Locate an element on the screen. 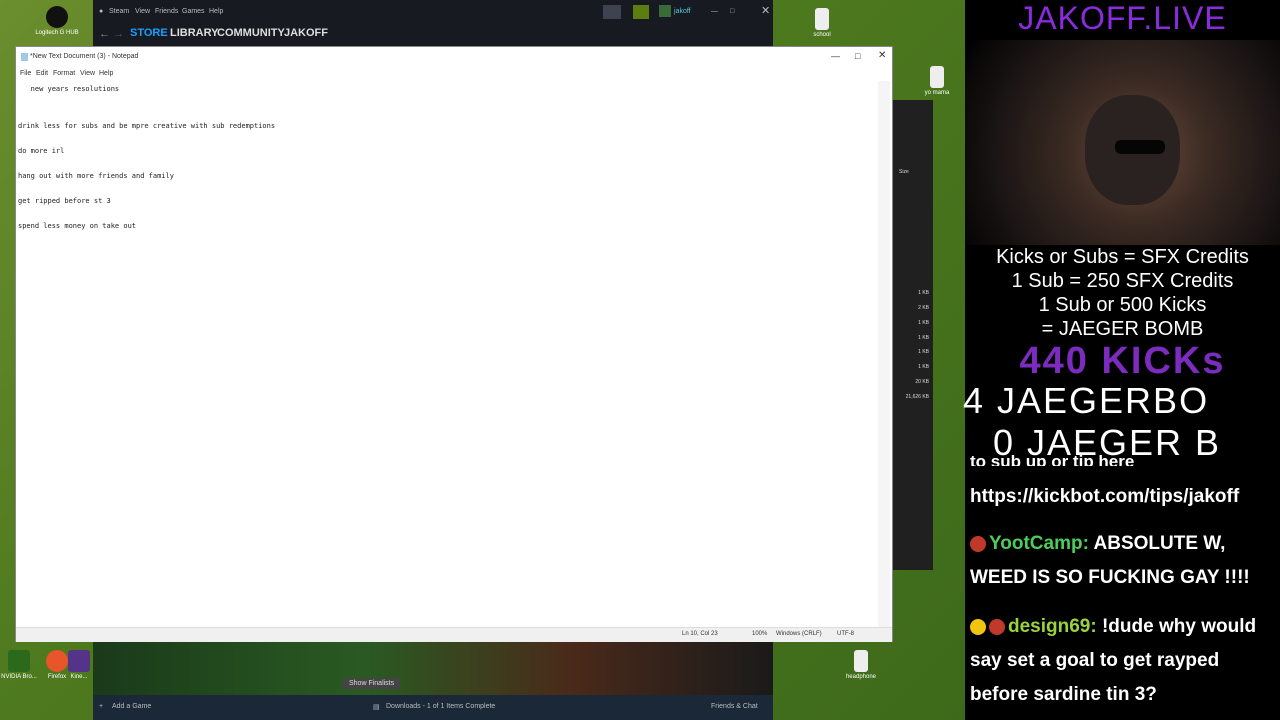 The image size is (1280, 720). desktop-icon-school: school is located at coordinates (822, 23).